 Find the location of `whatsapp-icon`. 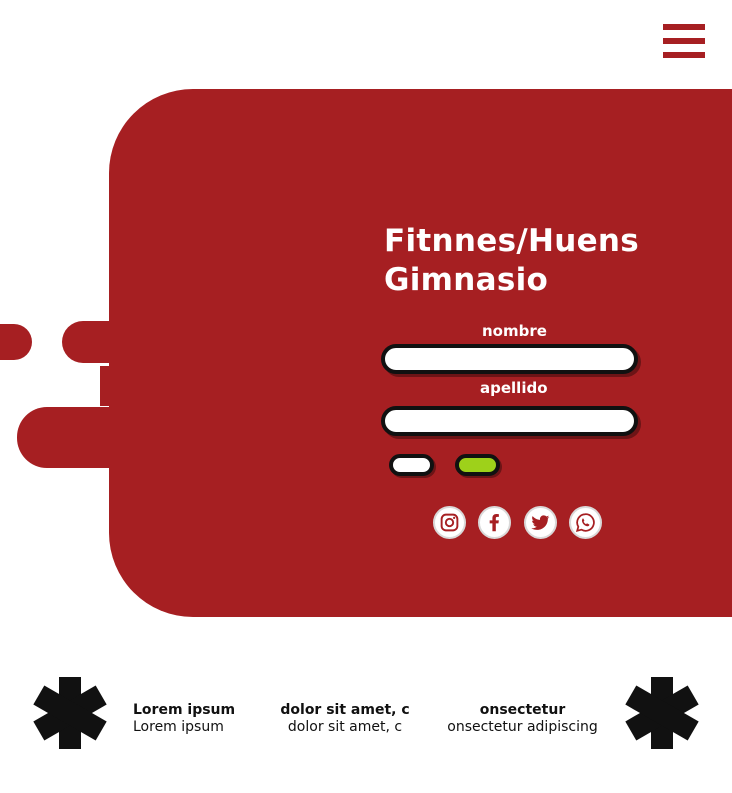

whatsapp-icon is located at coordinates (585, 523).